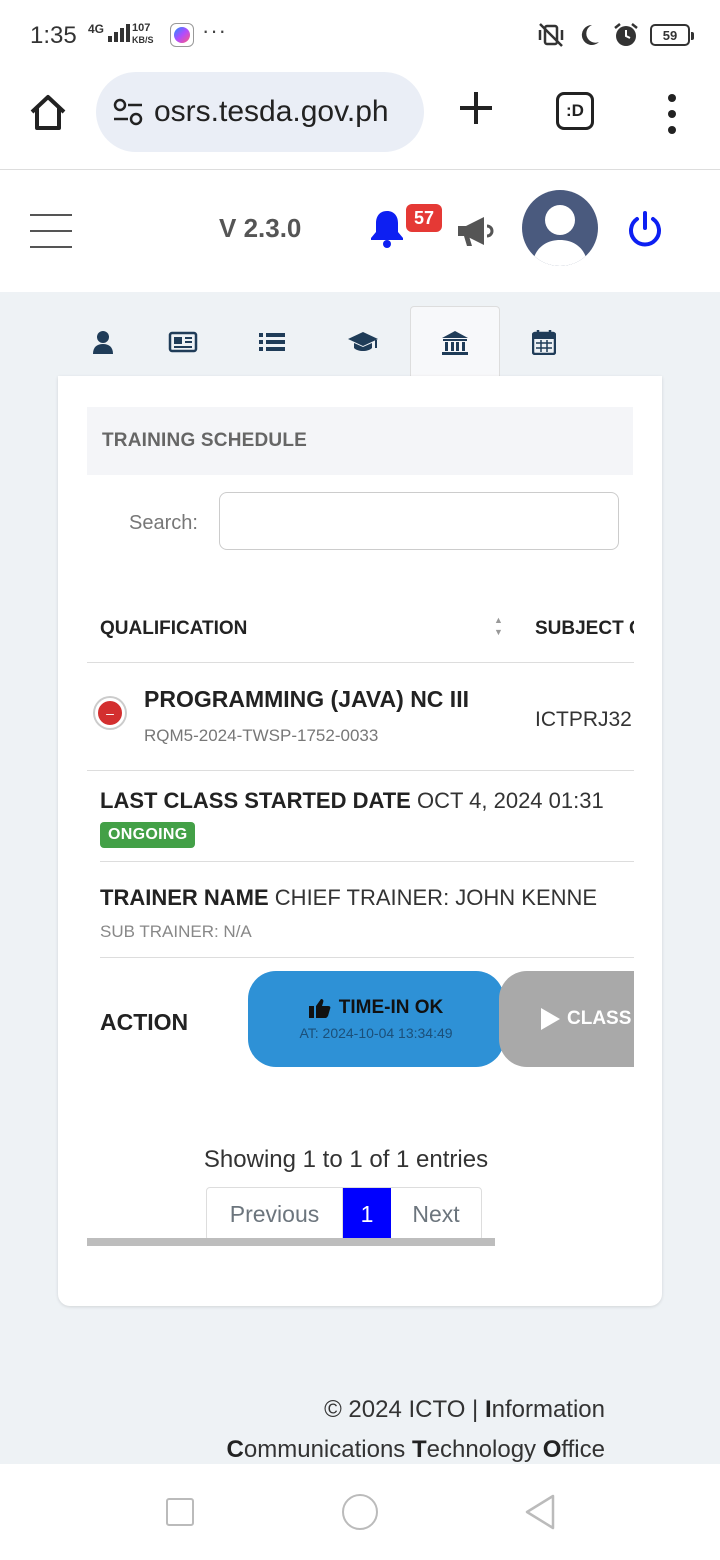 The width and height of the screenshot is (720, 1560). I want to click on vibrate-off-icon, so click(551, 35).